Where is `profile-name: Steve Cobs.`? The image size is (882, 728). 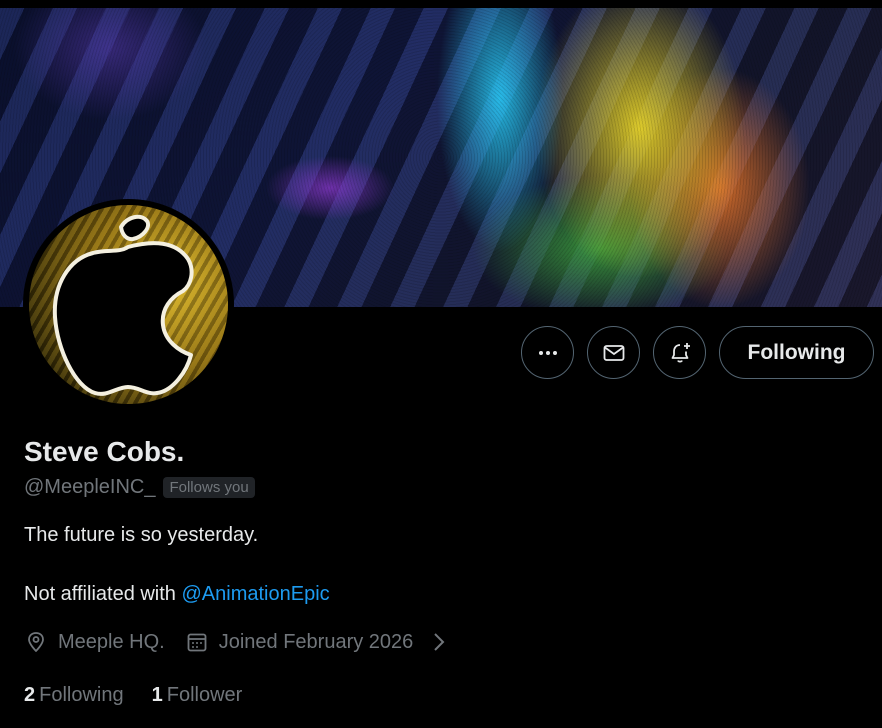 profile-name: Steve Cobs. is located at coordinates (104, 451).